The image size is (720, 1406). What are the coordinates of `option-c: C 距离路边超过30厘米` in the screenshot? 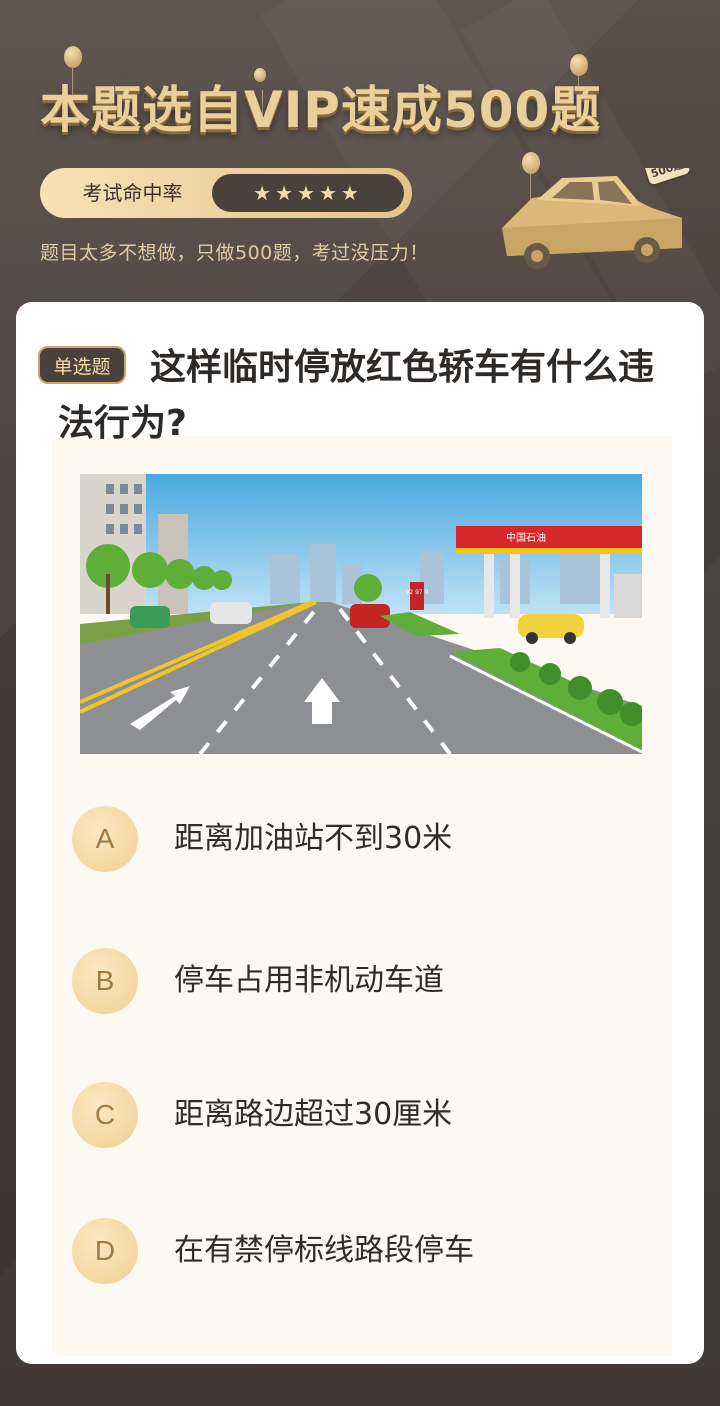 It's located at (362, 1116).